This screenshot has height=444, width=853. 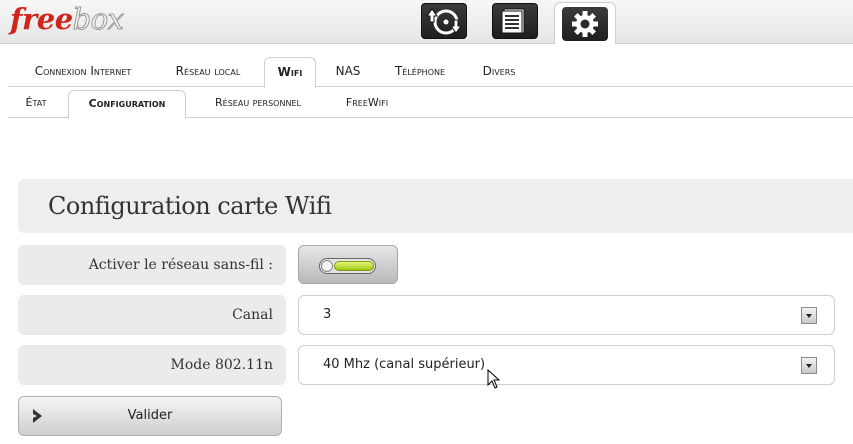 I want to click on subtab-freewifi: FreeWifi, so click(x=367, y=104).